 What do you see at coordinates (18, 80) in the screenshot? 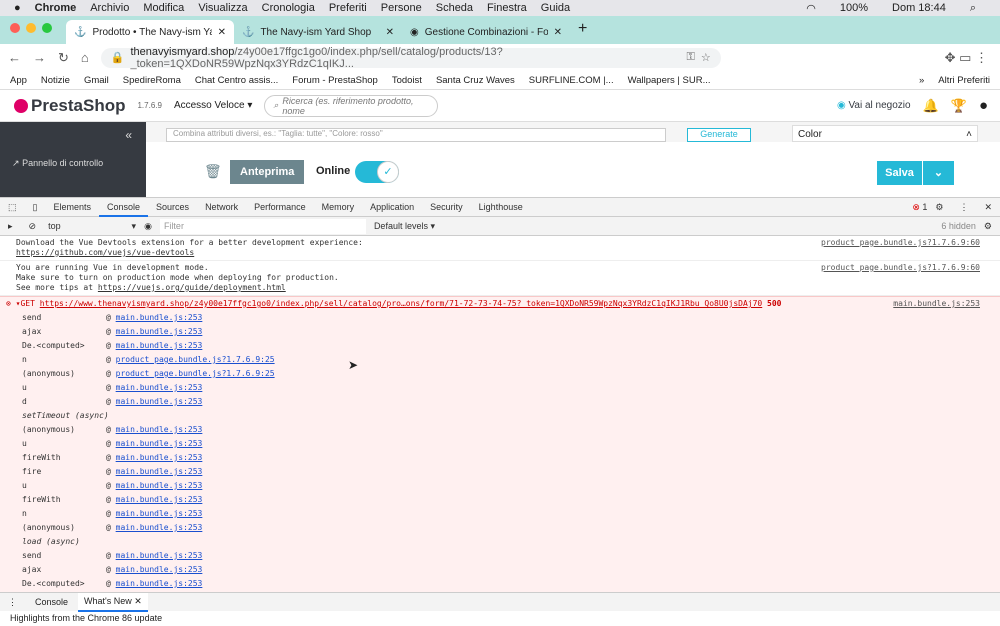
I see `bookmark: App` at bounding box center [18, 80].